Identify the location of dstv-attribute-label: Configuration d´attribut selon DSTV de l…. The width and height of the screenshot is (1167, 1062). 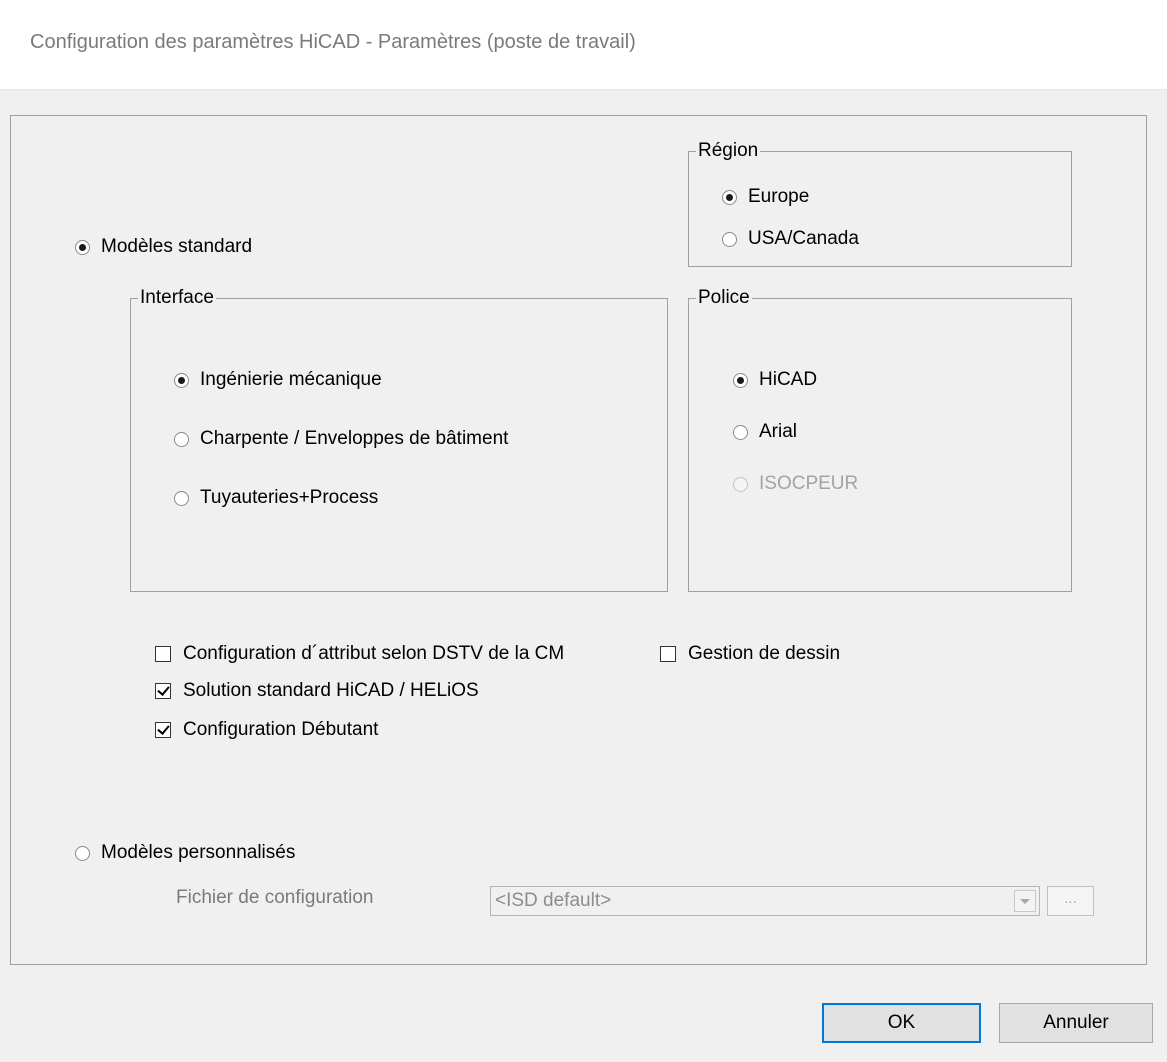
(374, 653).